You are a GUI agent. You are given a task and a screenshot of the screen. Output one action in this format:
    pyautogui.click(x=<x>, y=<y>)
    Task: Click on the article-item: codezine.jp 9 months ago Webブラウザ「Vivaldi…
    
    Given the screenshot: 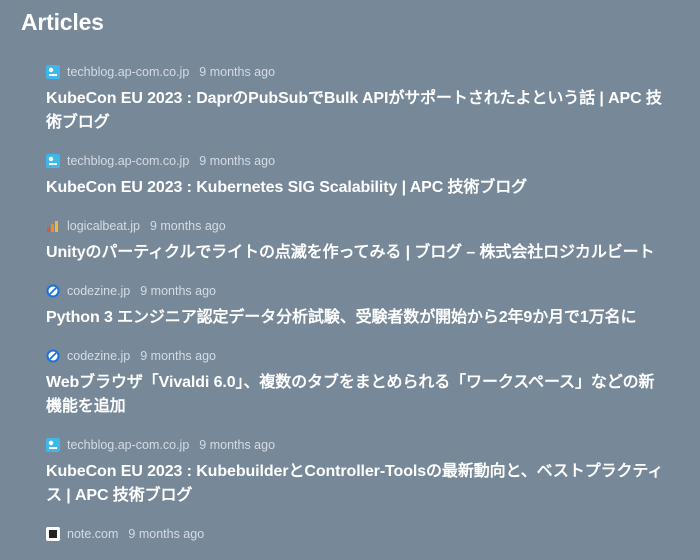 What is the action you would take?
    pyautogui.click(x=356, y=383)
    